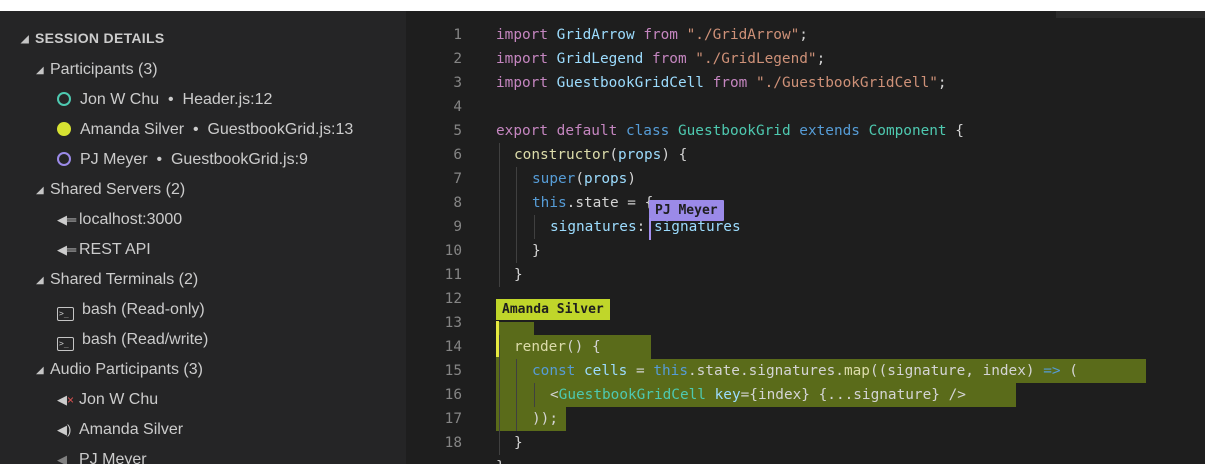 The width and height of the screenshot is (1205, 464). I want to click on code-line: import GridArrow from "./GridArrow";, so click(652, 35).